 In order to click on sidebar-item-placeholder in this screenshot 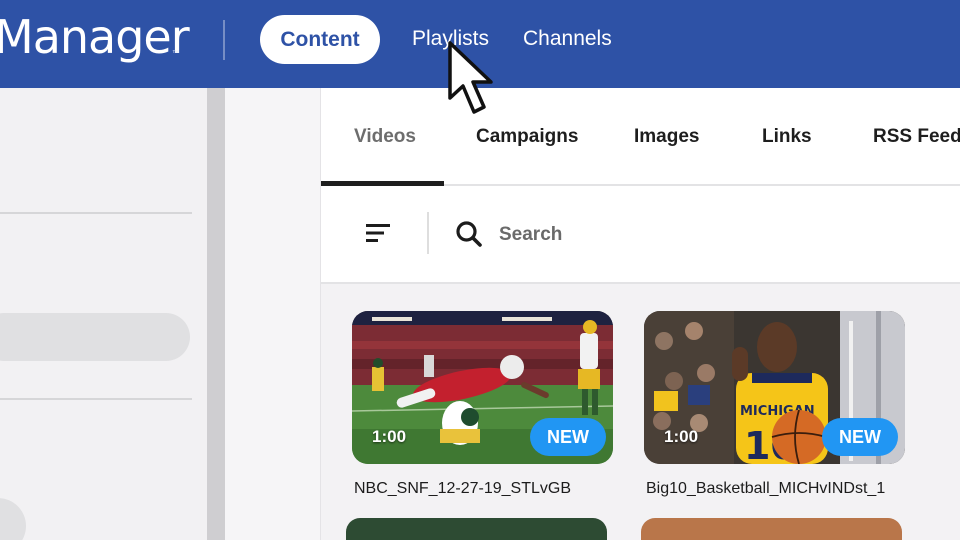, I will do `click(95, 337)`.